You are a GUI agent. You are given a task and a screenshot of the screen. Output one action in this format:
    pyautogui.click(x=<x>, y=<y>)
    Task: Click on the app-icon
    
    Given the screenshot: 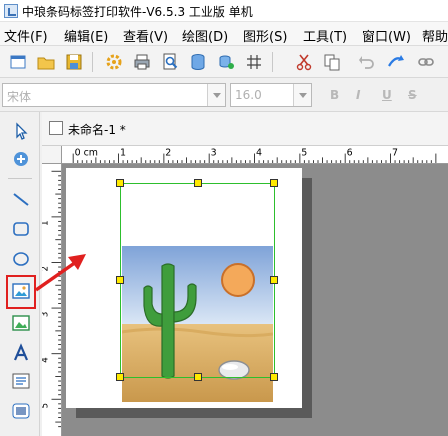 What is the action you would take?
    pyautogui.click(x=11, y=11)
    